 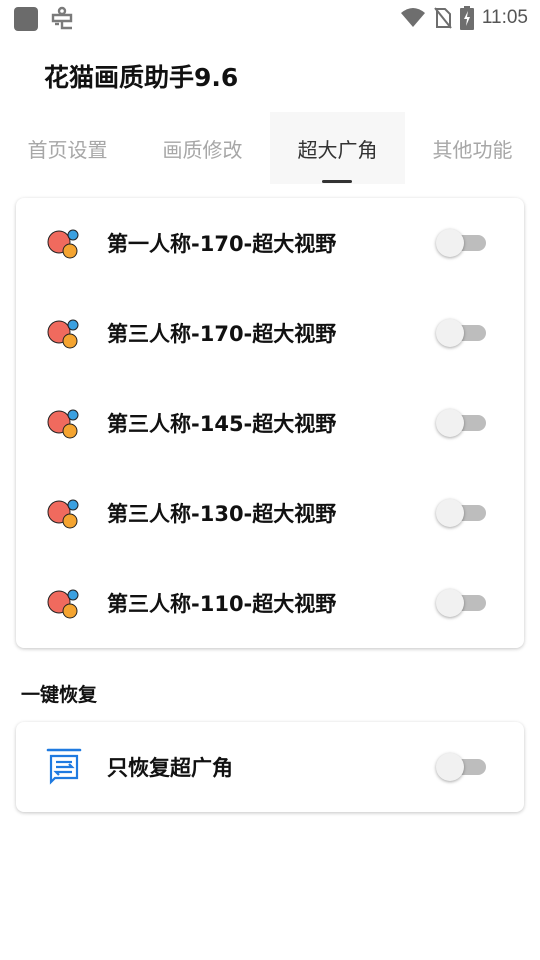 I want to click on fov-option-row: 第三人称-145-超大视野, so click(x=270, y=423).